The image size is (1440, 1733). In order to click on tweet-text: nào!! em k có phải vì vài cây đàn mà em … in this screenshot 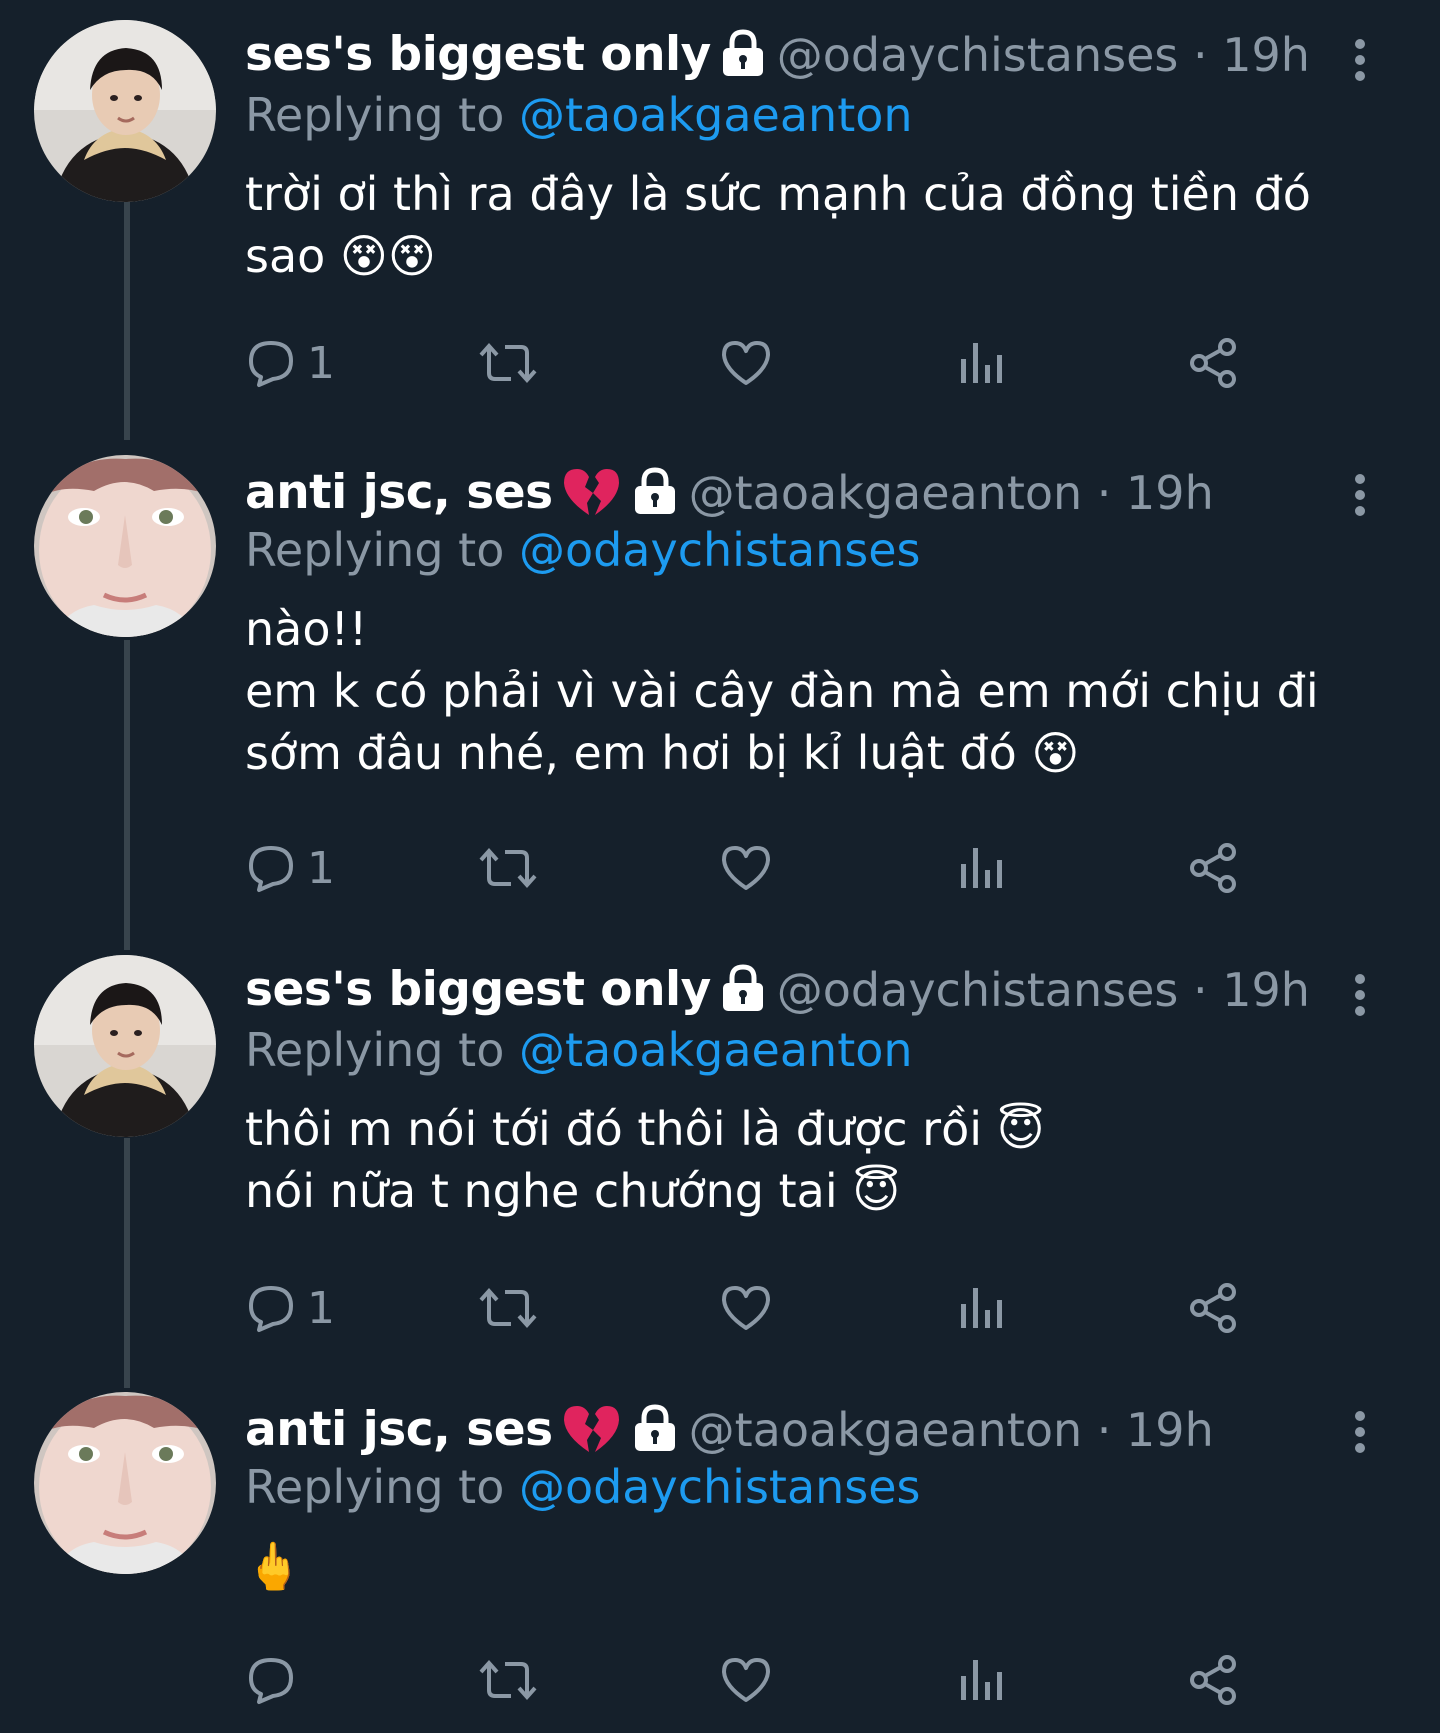, I will do `click(782, 691)`.